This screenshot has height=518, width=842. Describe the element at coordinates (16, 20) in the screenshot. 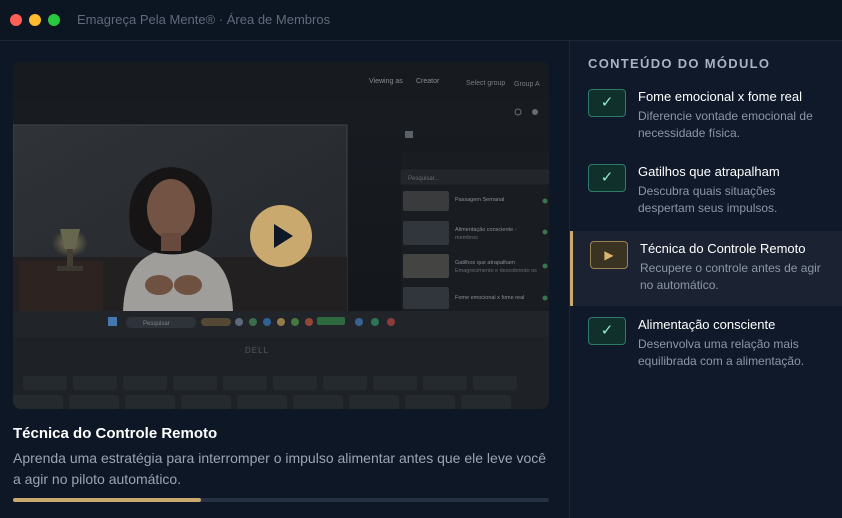

I see `close-window-button` at that location.